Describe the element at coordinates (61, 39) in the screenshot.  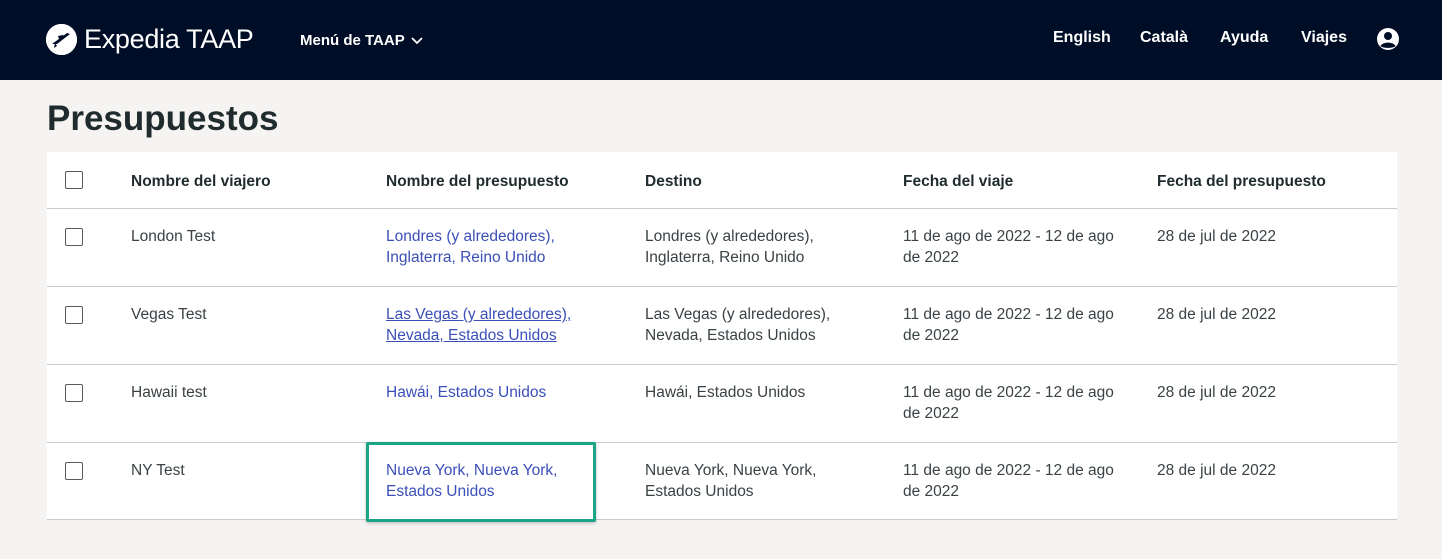
I see `plane-logo-icon` at that location.